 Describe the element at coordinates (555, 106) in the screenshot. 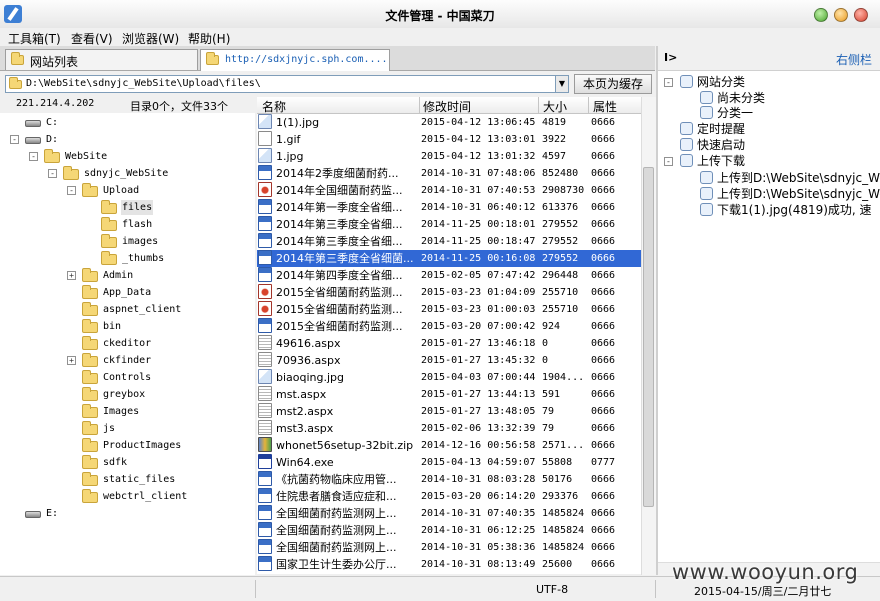

I see `column-size: 大小` at that location.